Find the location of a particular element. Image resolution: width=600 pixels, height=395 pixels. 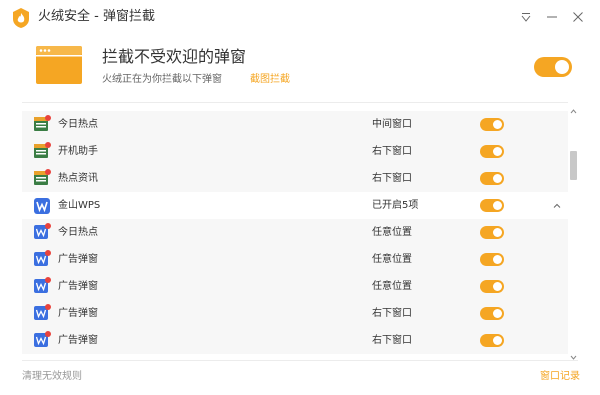

scroll-up-arrow-icon is located at coordinates (573, 109).